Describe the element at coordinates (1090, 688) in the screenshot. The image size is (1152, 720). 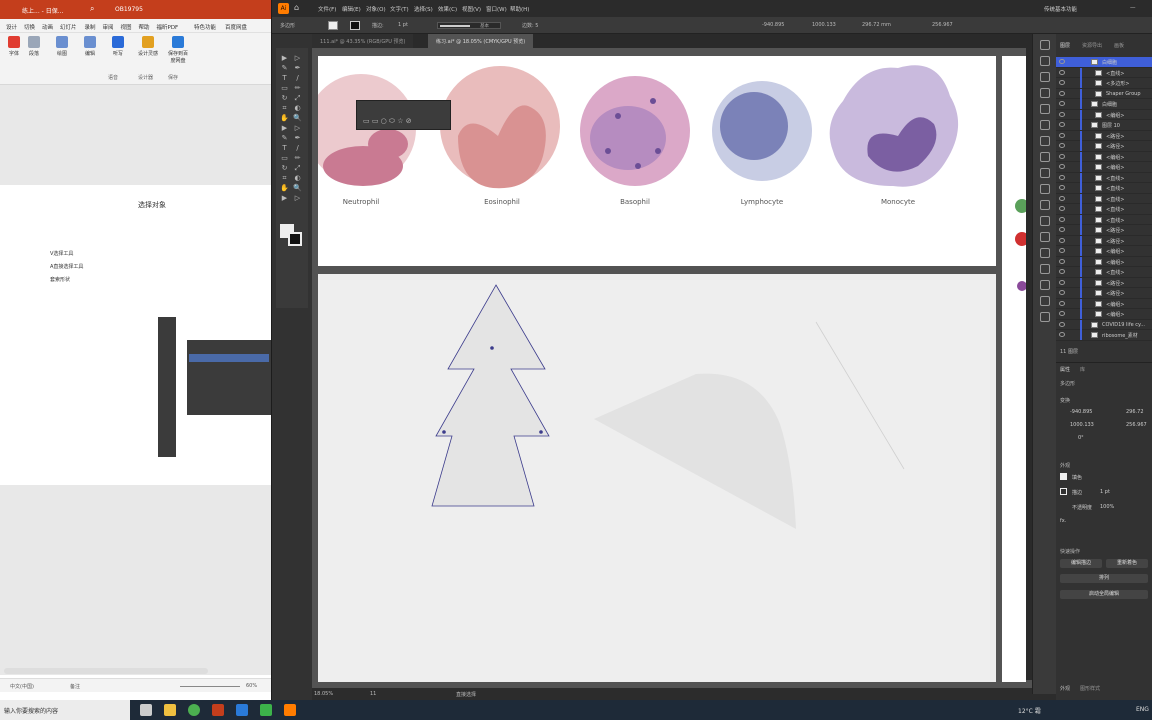
I see `tab-graphic-styles: 图形样式` at that location.